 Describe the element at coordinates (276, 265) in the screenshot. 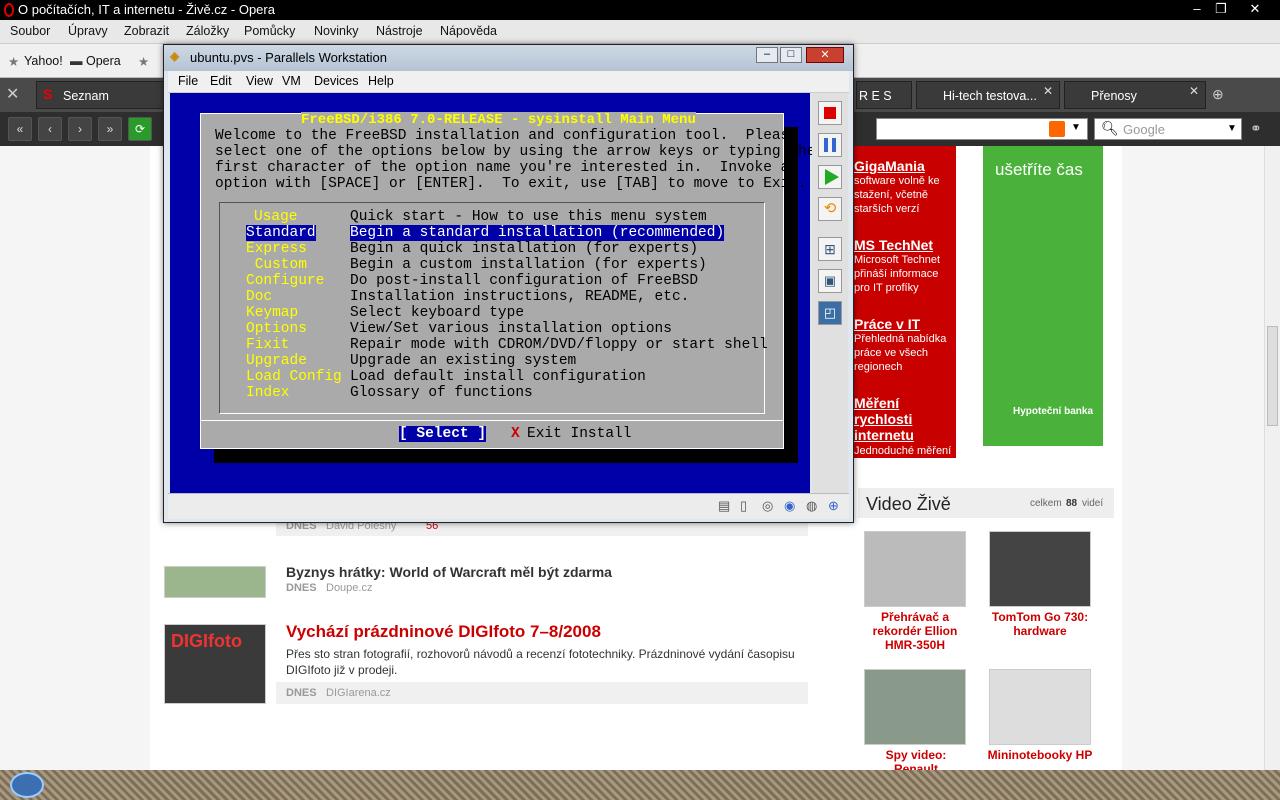

I see `menu-item-custom: Custom` at that location.